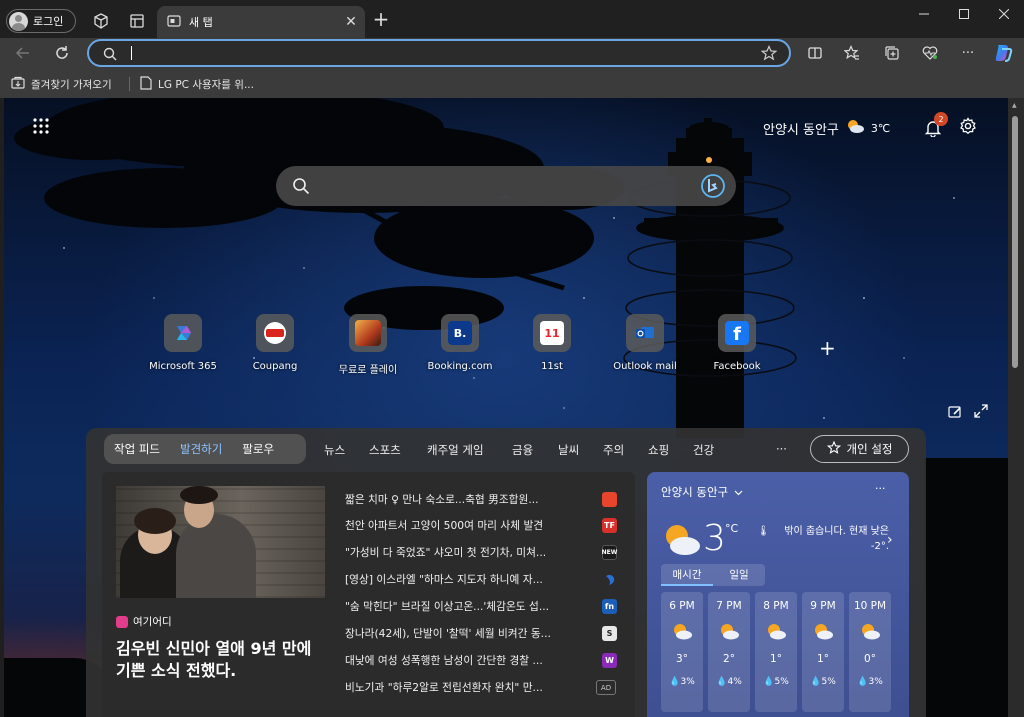  Describe the element at coordinates (729, 652) in the screenshot. I see `hourly-forecast-item: 7 PM 2° 💧4%` at that location.